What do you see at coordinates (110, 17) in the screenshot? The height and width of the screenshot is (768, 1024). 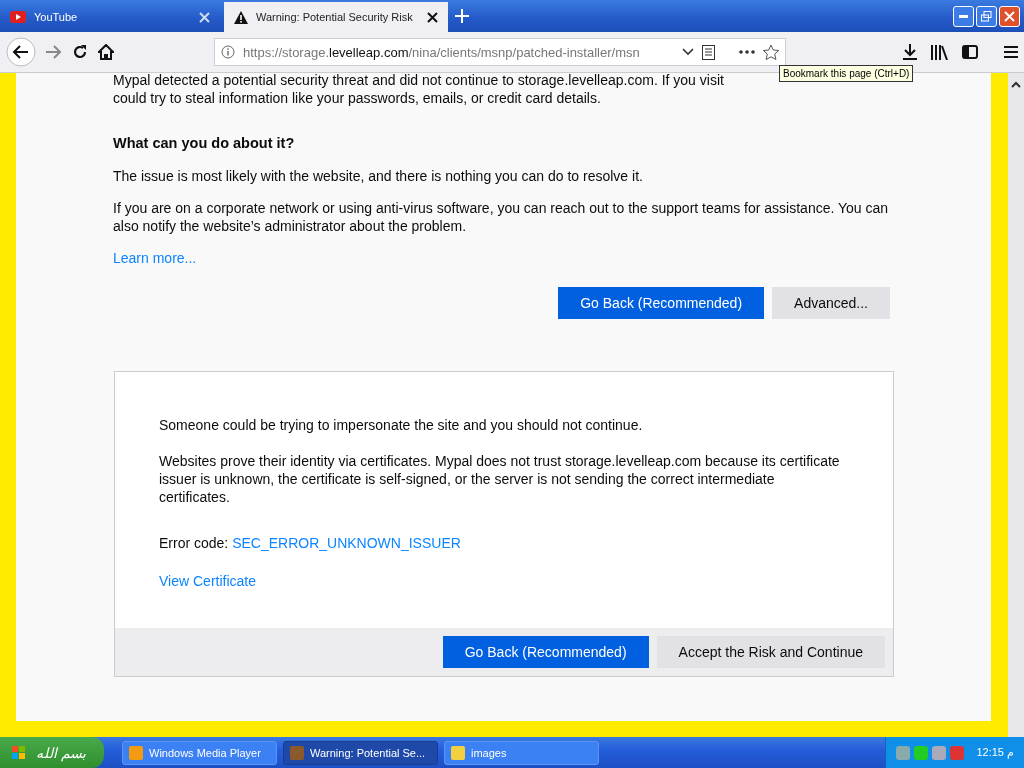 I see `browser-tab: YouTube` at bounding box center [110, 17].